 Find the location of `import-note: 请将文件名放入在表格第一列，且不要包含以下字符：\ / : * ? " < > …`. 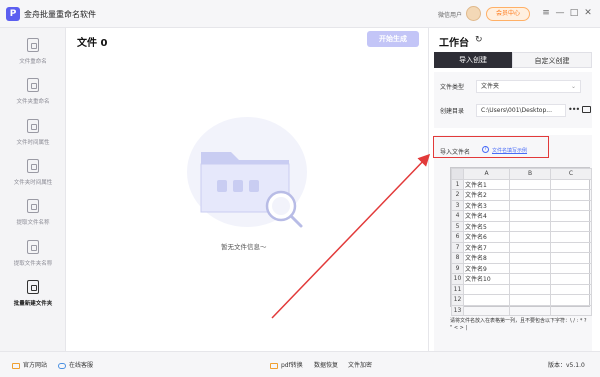

import-note: 请将文件名放入在表格第一列，且不要包含以下字符：\ / : * ? " < > … is located at coordinates (518, 324).